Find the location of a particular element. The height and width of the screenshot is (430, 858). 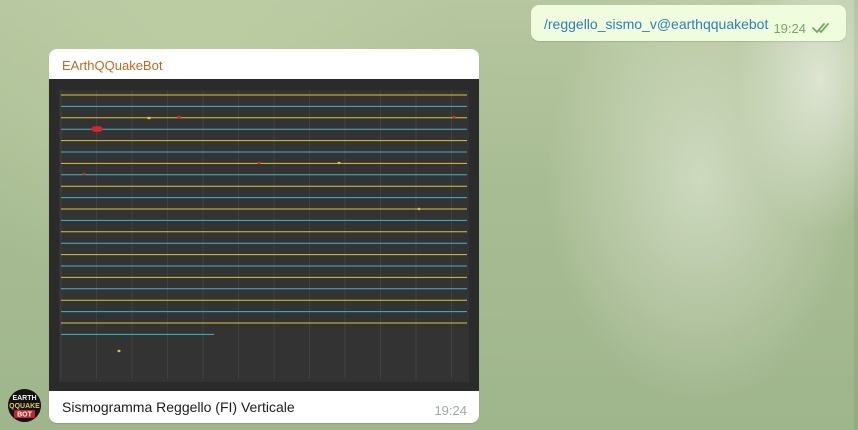

photo-caption: Sismogramma Reggello (FI) Verticale is located at coordinates (178, 407).